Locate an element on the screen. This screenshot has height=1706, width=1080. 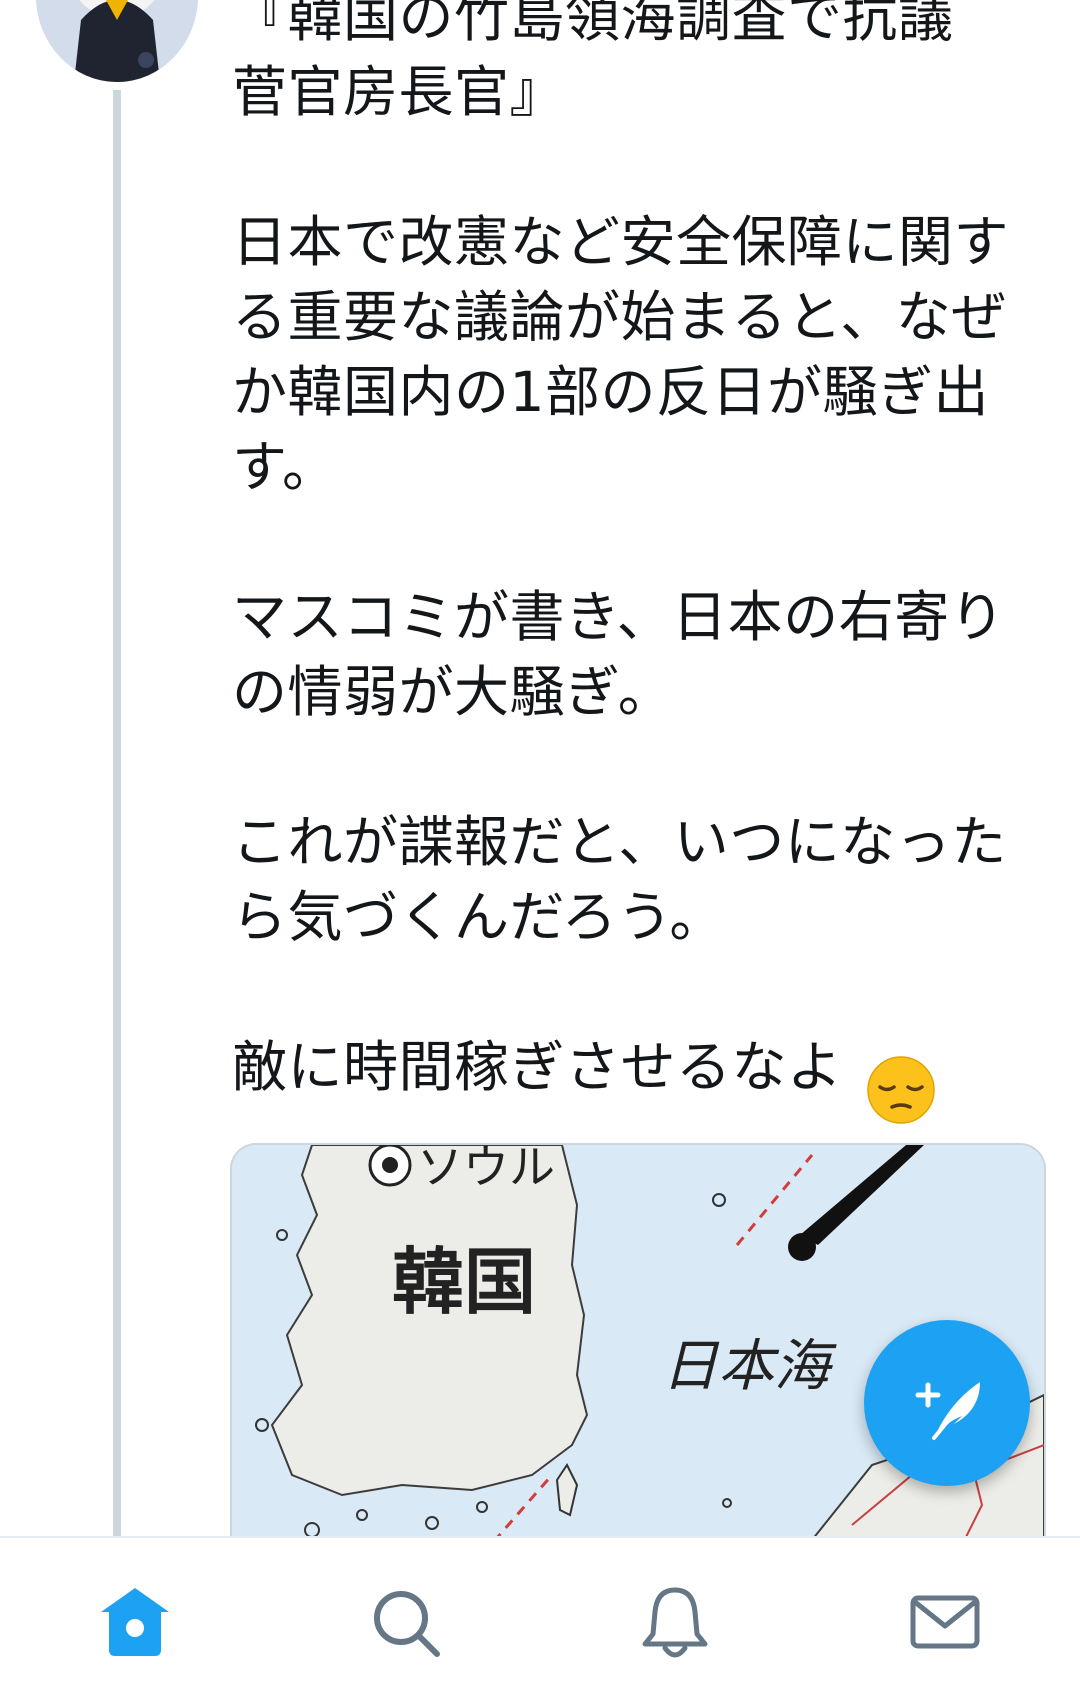
avatar is located at coordinates (117, 41).